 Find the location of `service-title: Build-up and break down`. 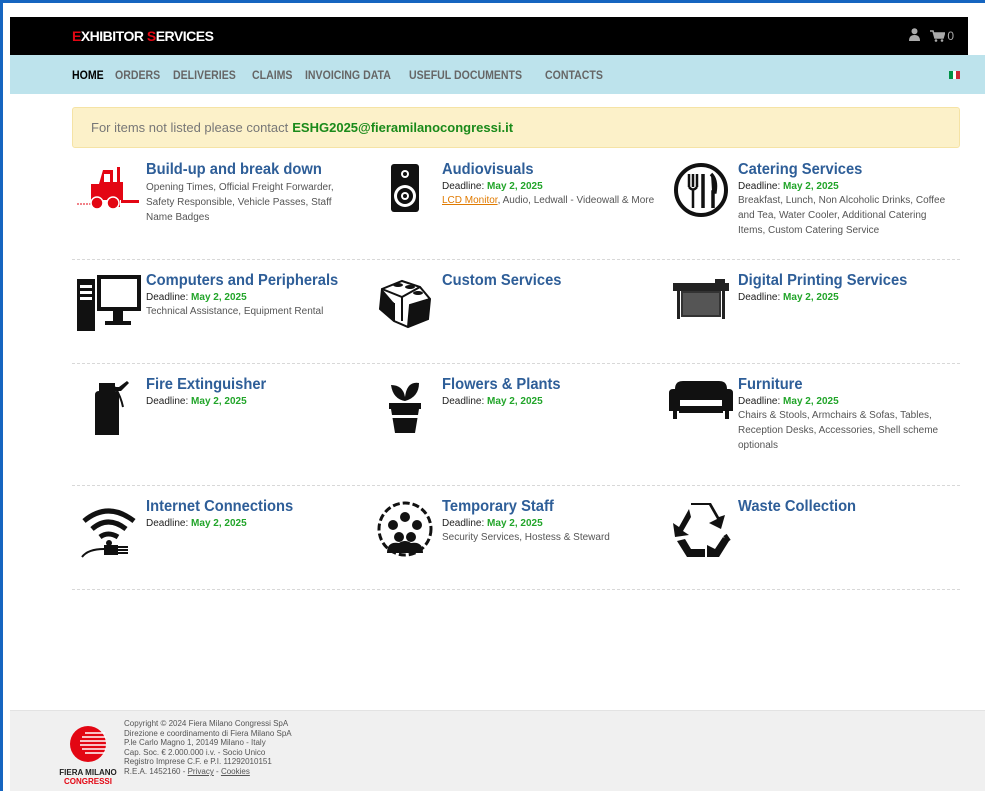

service-title: Build-up and break down is located at coordinates (234, 170).